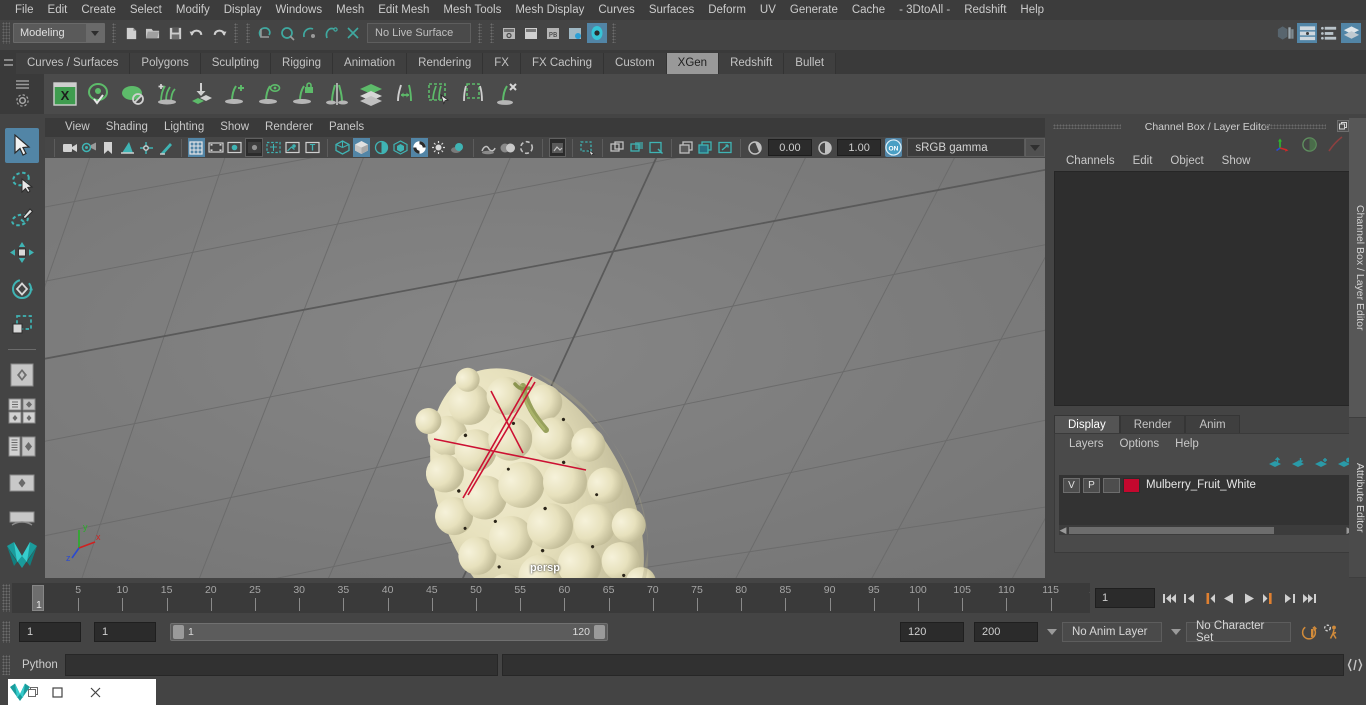 The image size is (1366, 705). What do you see at coordinates (1309, 144) in the screenshot?
I see `shape-node-icon` at bounding box center [1309, 144].